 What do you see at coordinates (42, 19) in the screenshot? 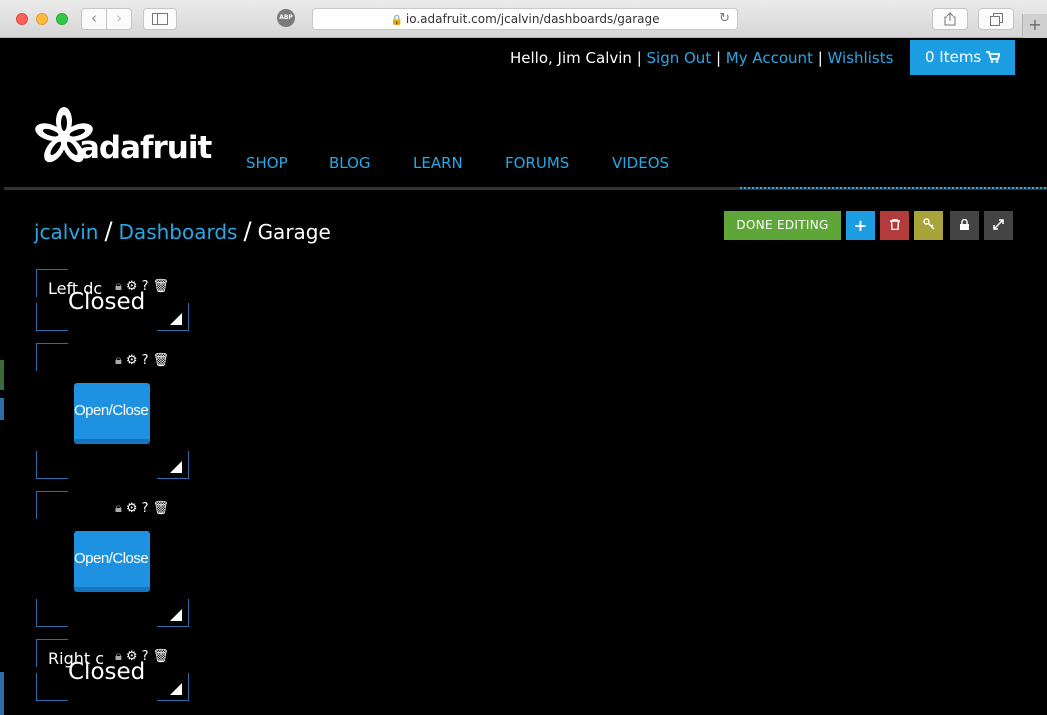
I see `minimize-window-button` at bounding box center [42, 19].